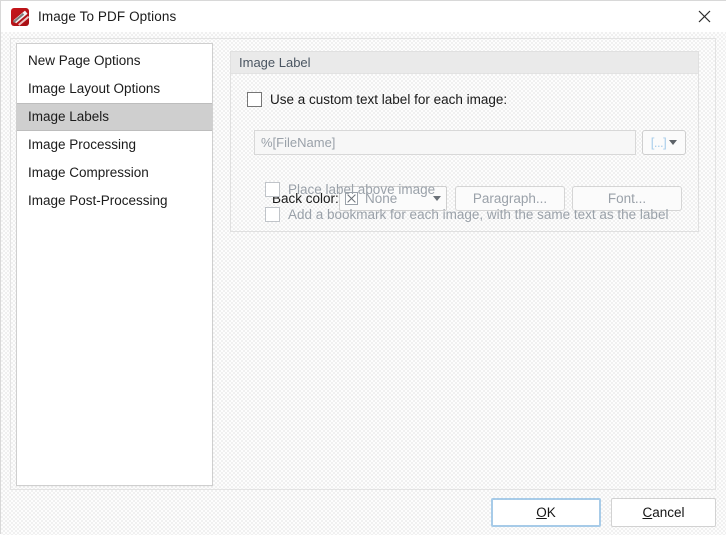 The height and width of the screenshot is (535, 726). I want to click on macro-insert-button: [...], so click(664, 142).